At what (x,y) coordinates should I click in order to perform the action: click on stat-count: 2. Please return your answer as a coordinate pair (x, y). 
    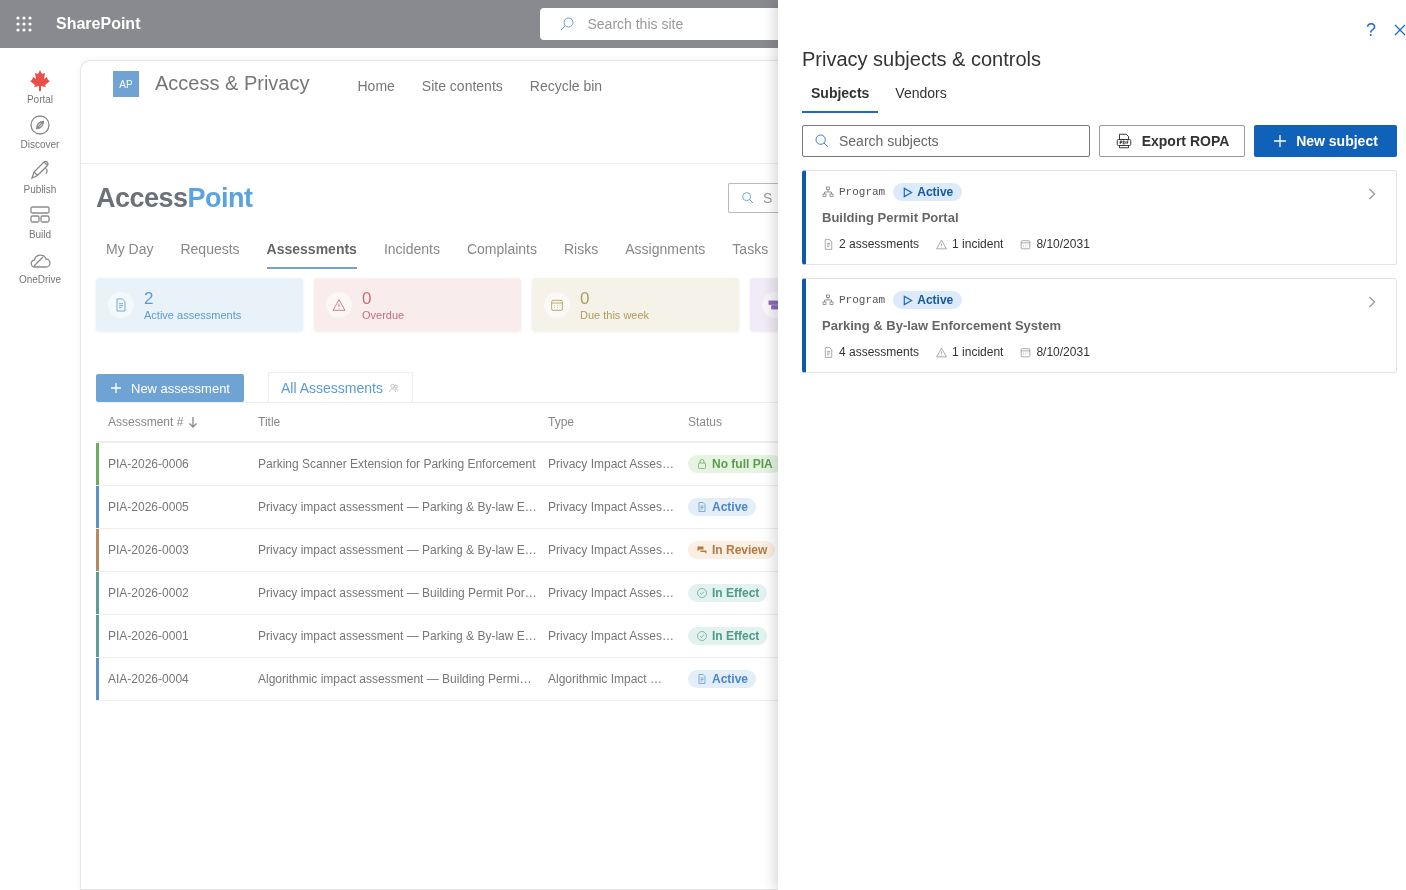
    Looking at the image, I should click on (149, 298).